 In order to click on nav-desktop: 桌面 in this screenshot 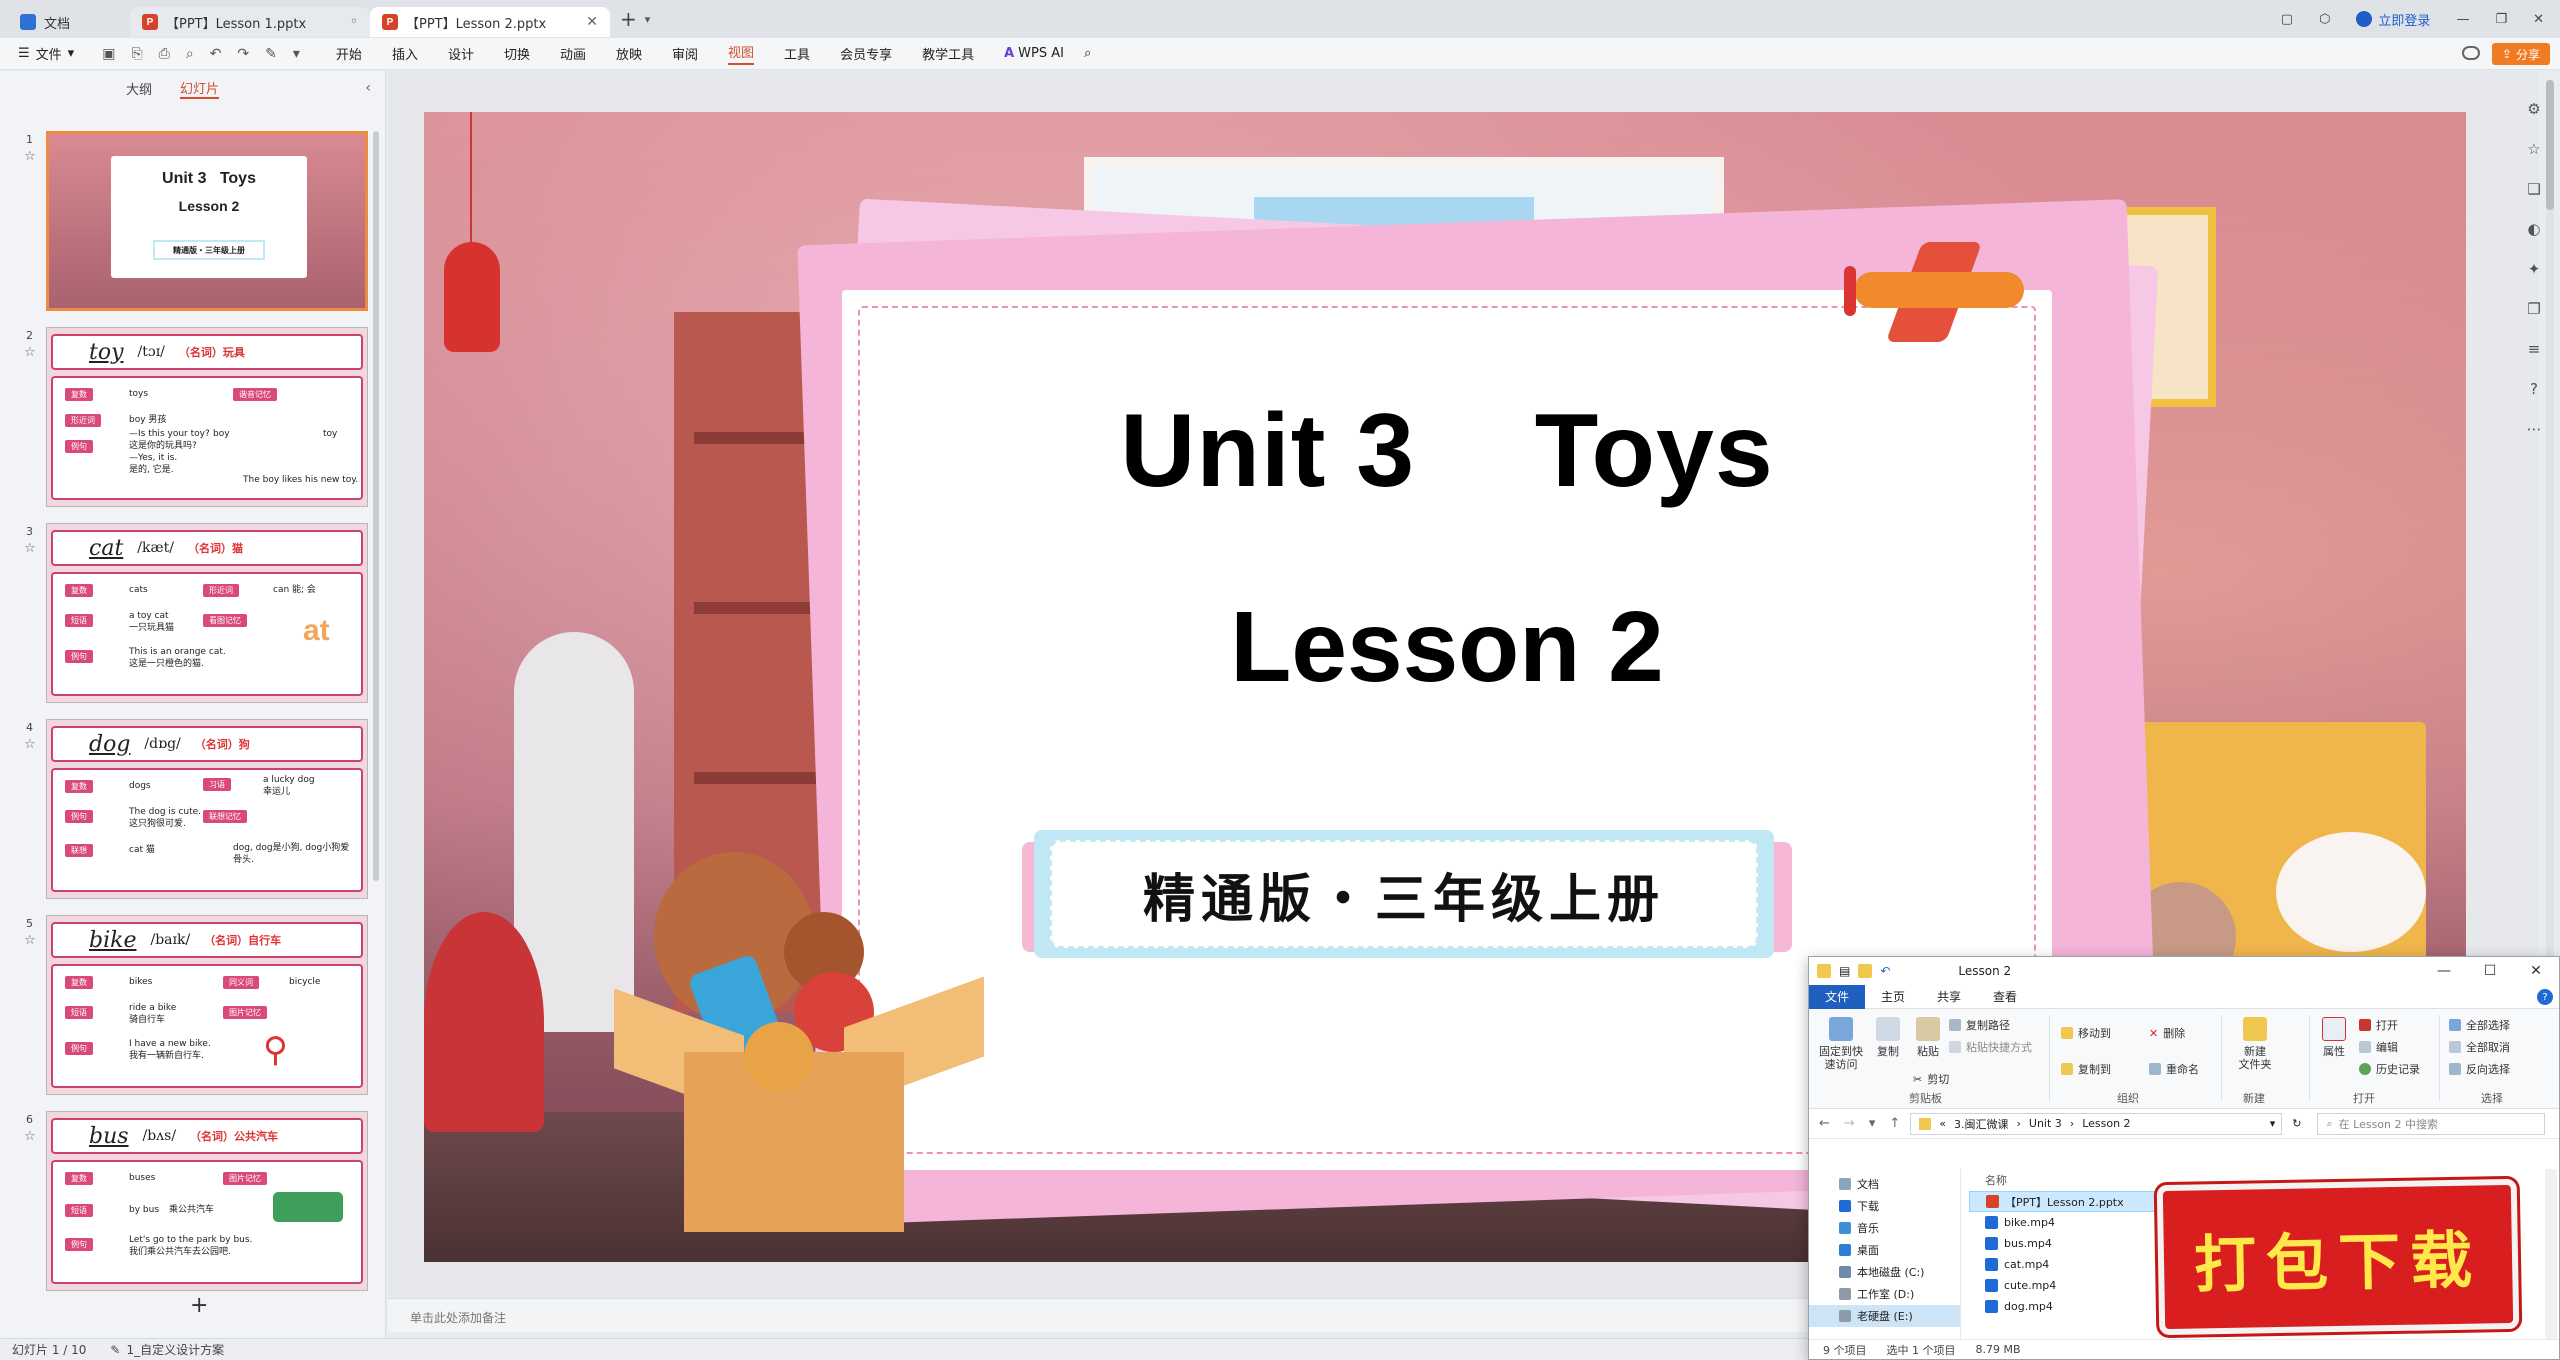, I will do `click(1884, 1250)`.